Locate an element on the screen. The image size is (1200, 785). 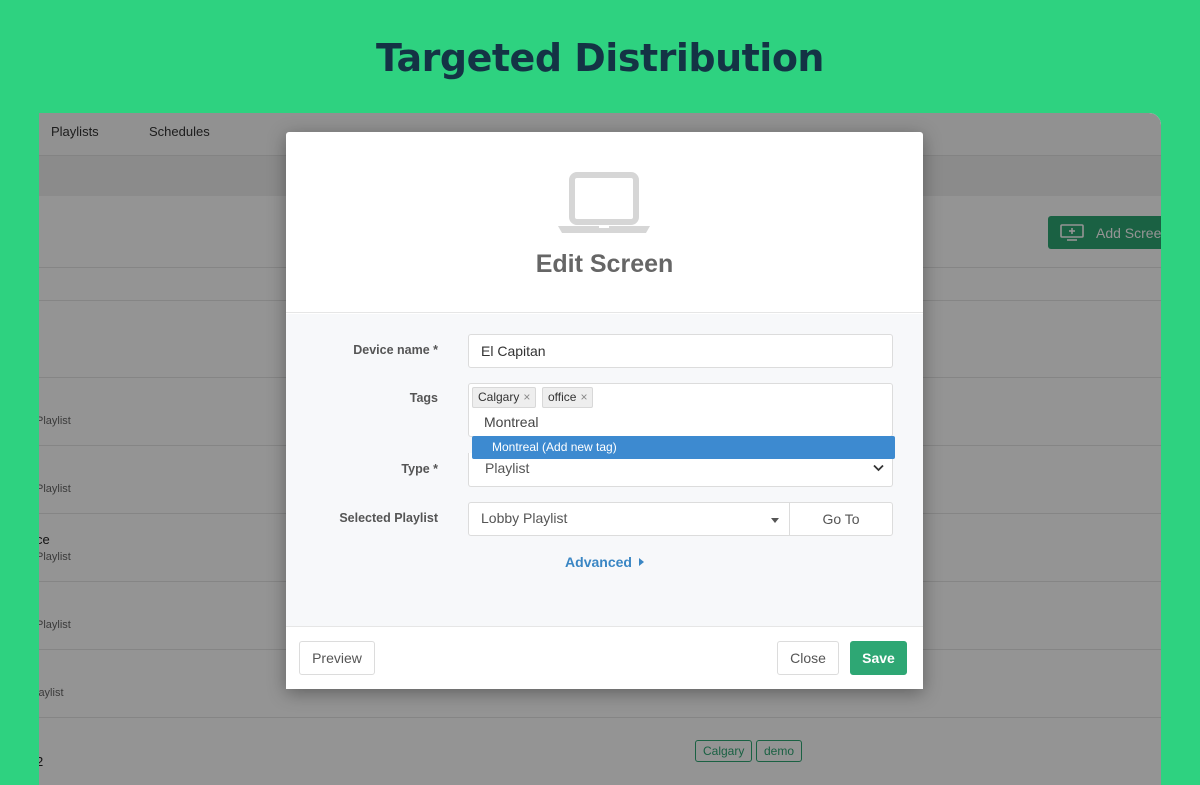
hero-title: Targeted Distribution is located at coordinates (600, 58).